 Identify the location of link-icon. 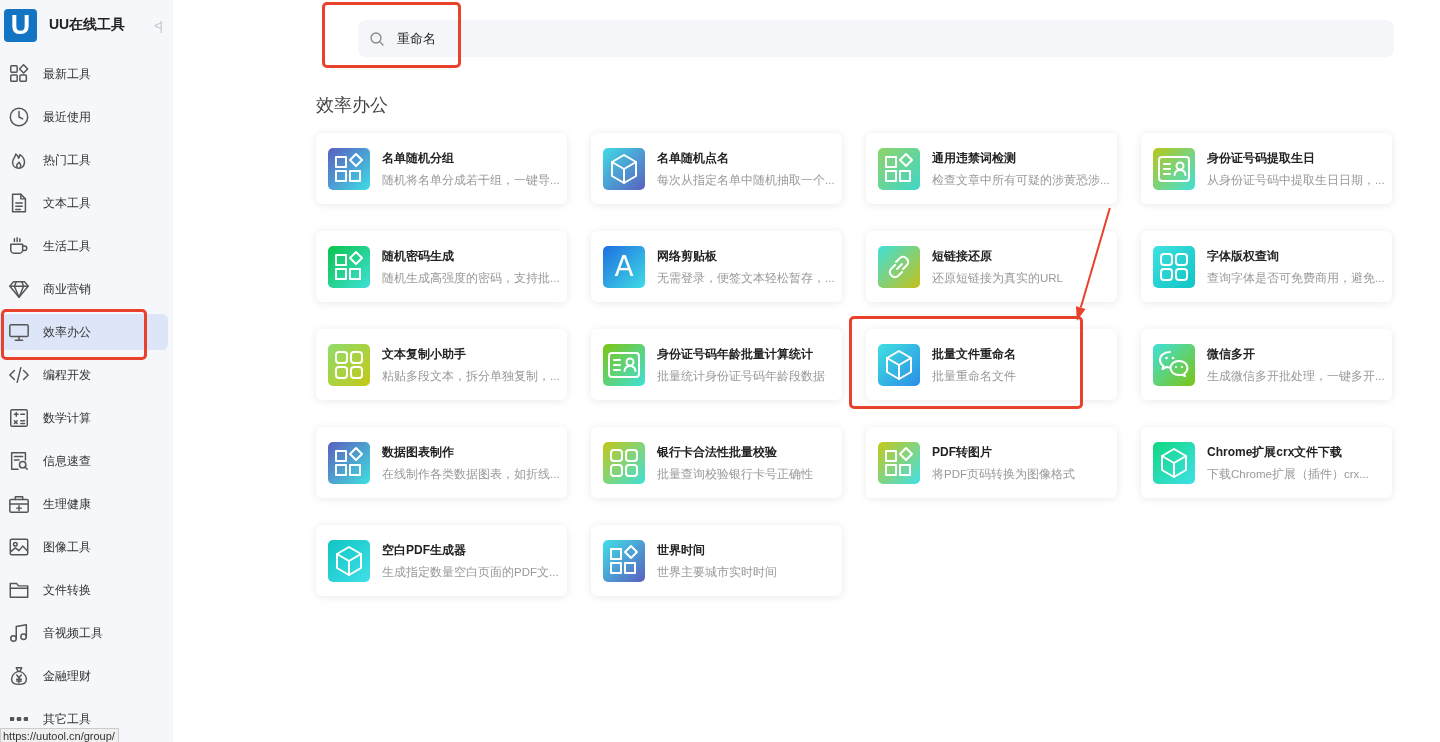
(899, 266).